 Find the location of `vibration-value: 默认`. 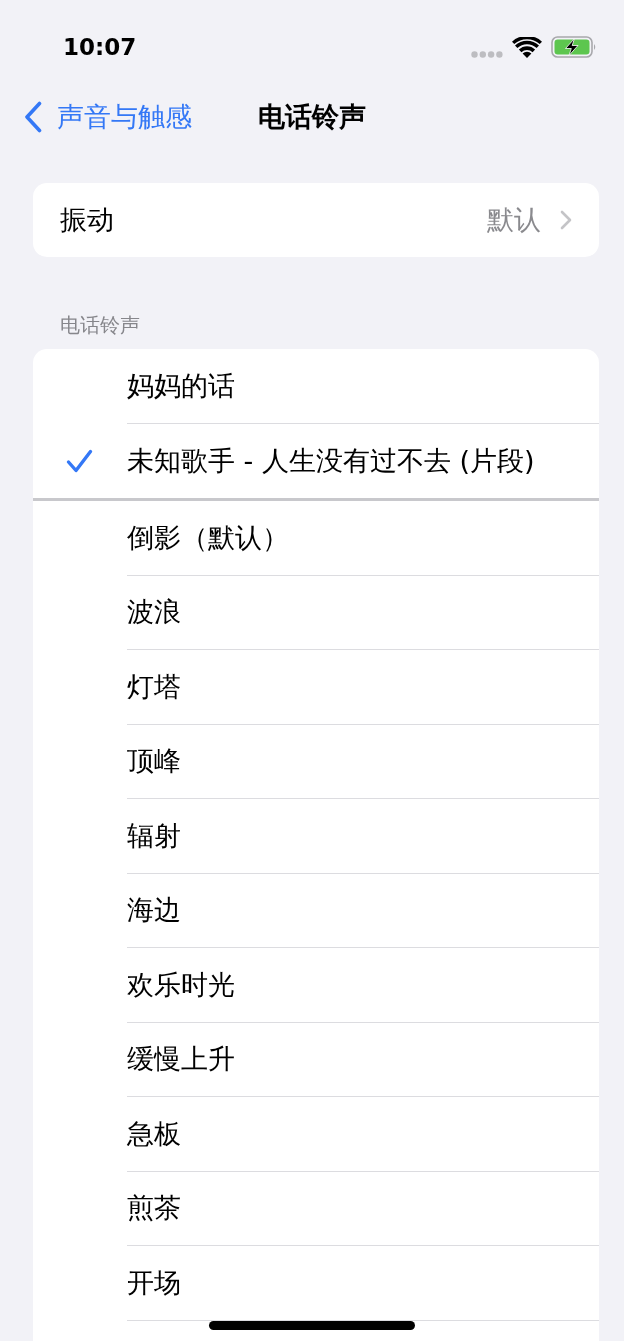

vibration-value: 默认 is located at coordinates (514, 220).